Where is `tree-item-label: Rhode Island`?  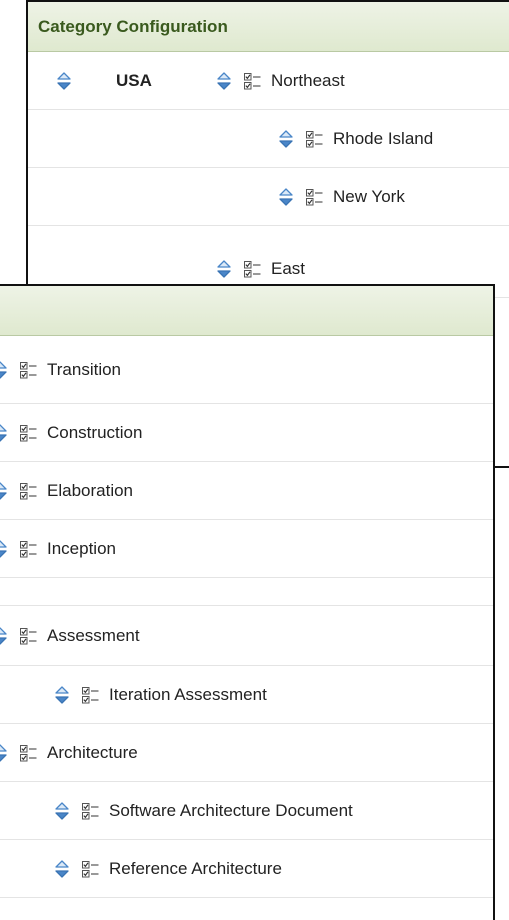 tree-item-label: Rhode Island is located at coordinates (383, 138).